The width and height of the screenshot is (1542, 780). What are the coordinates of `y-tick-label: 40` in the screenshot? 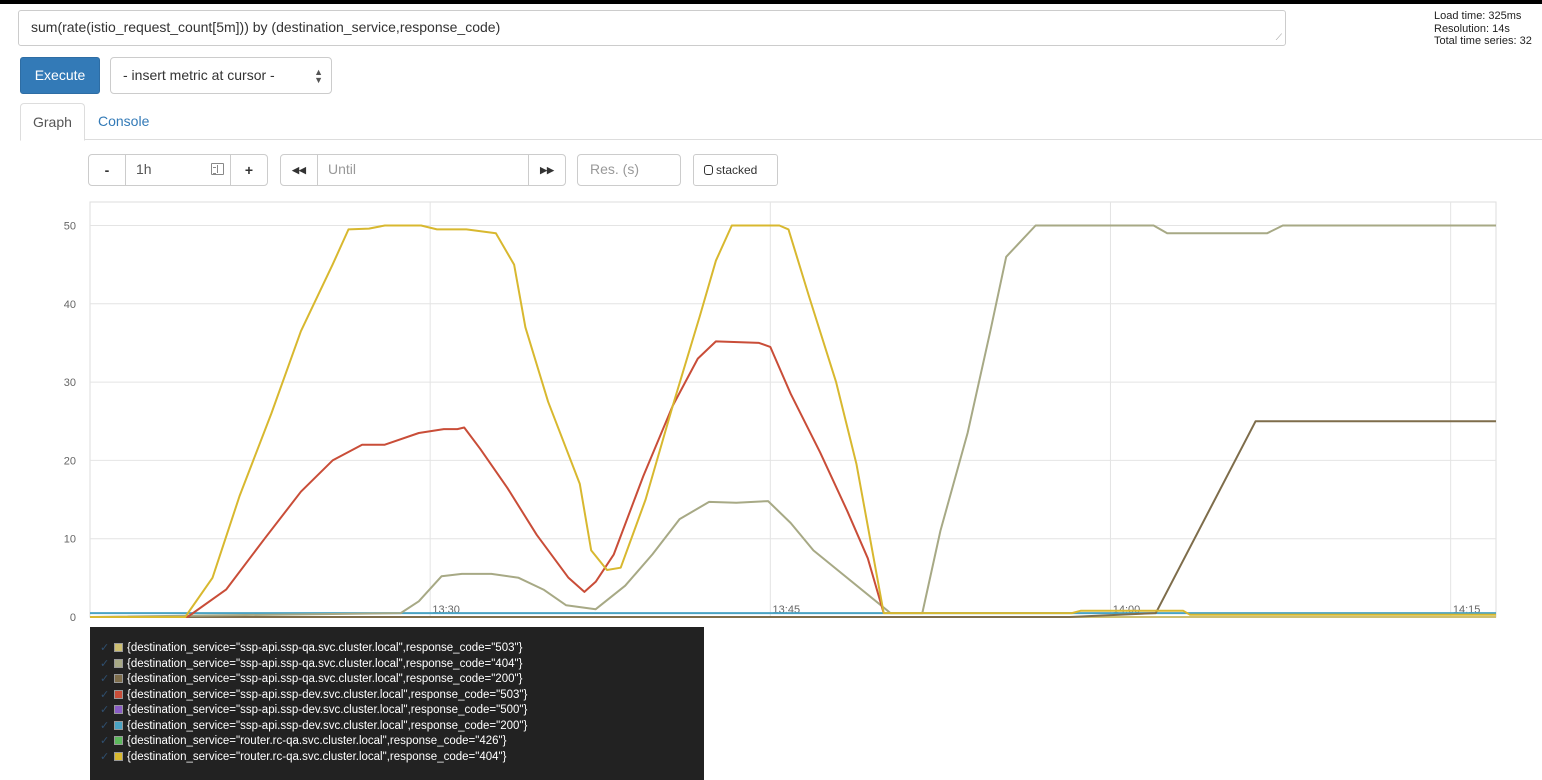 It's located at (70, 305).